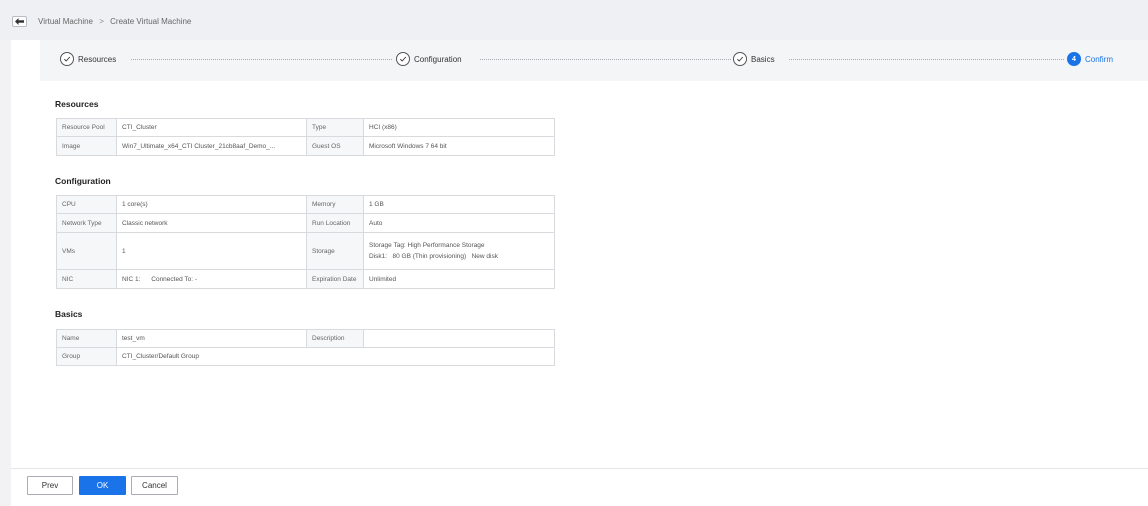  Describe the element at coordinates (86, 356) in the screenshot. I see `group-label: Group` at that location.